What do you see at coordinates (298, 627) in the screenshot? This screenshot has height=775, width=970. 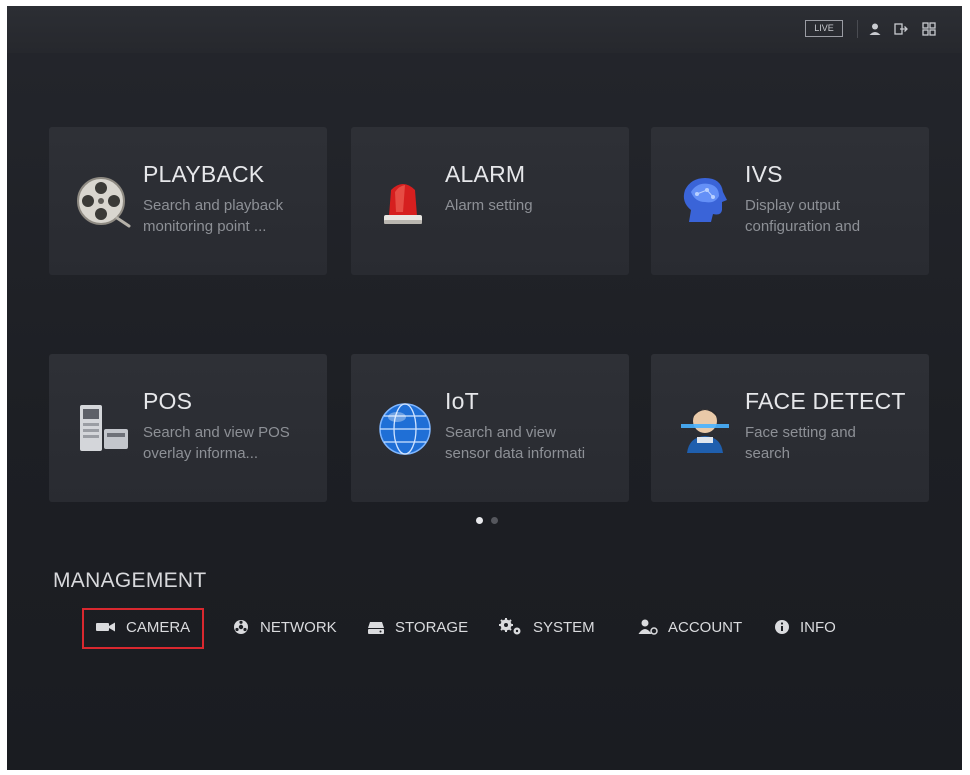 I see `management-item-label: NETWORK` at bounding box center [298, 627].